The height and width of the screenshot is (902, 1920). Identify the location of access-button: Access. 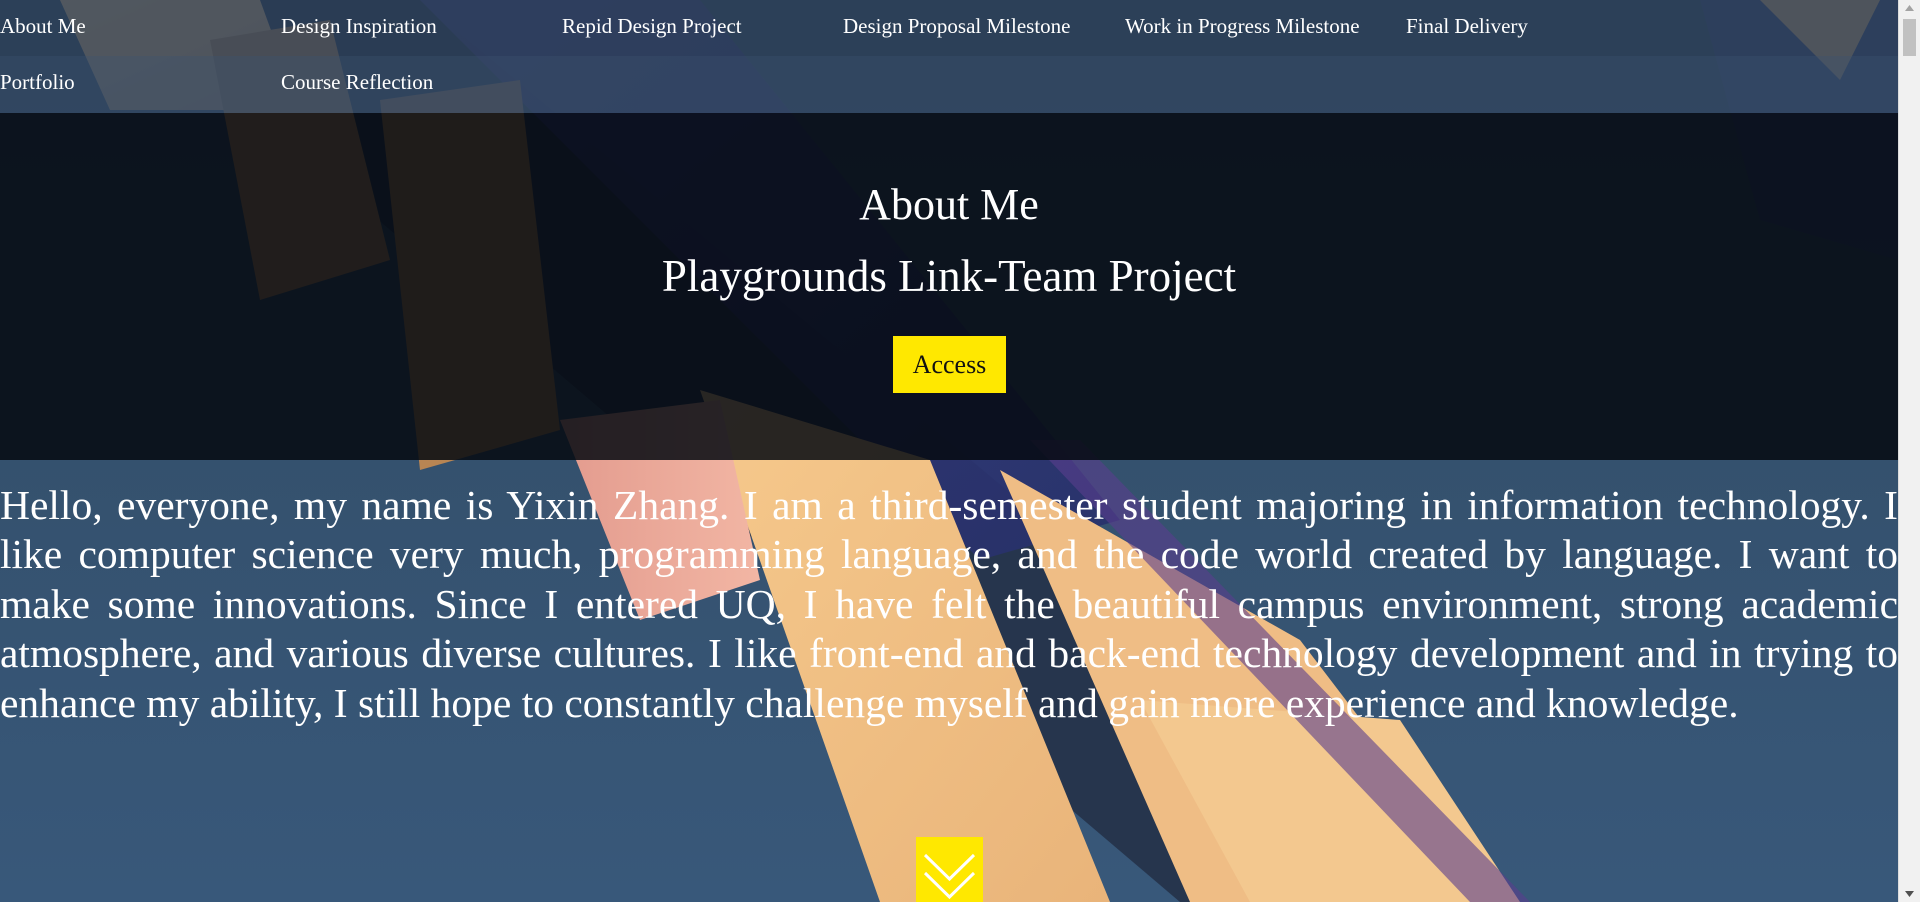
(949, 364).